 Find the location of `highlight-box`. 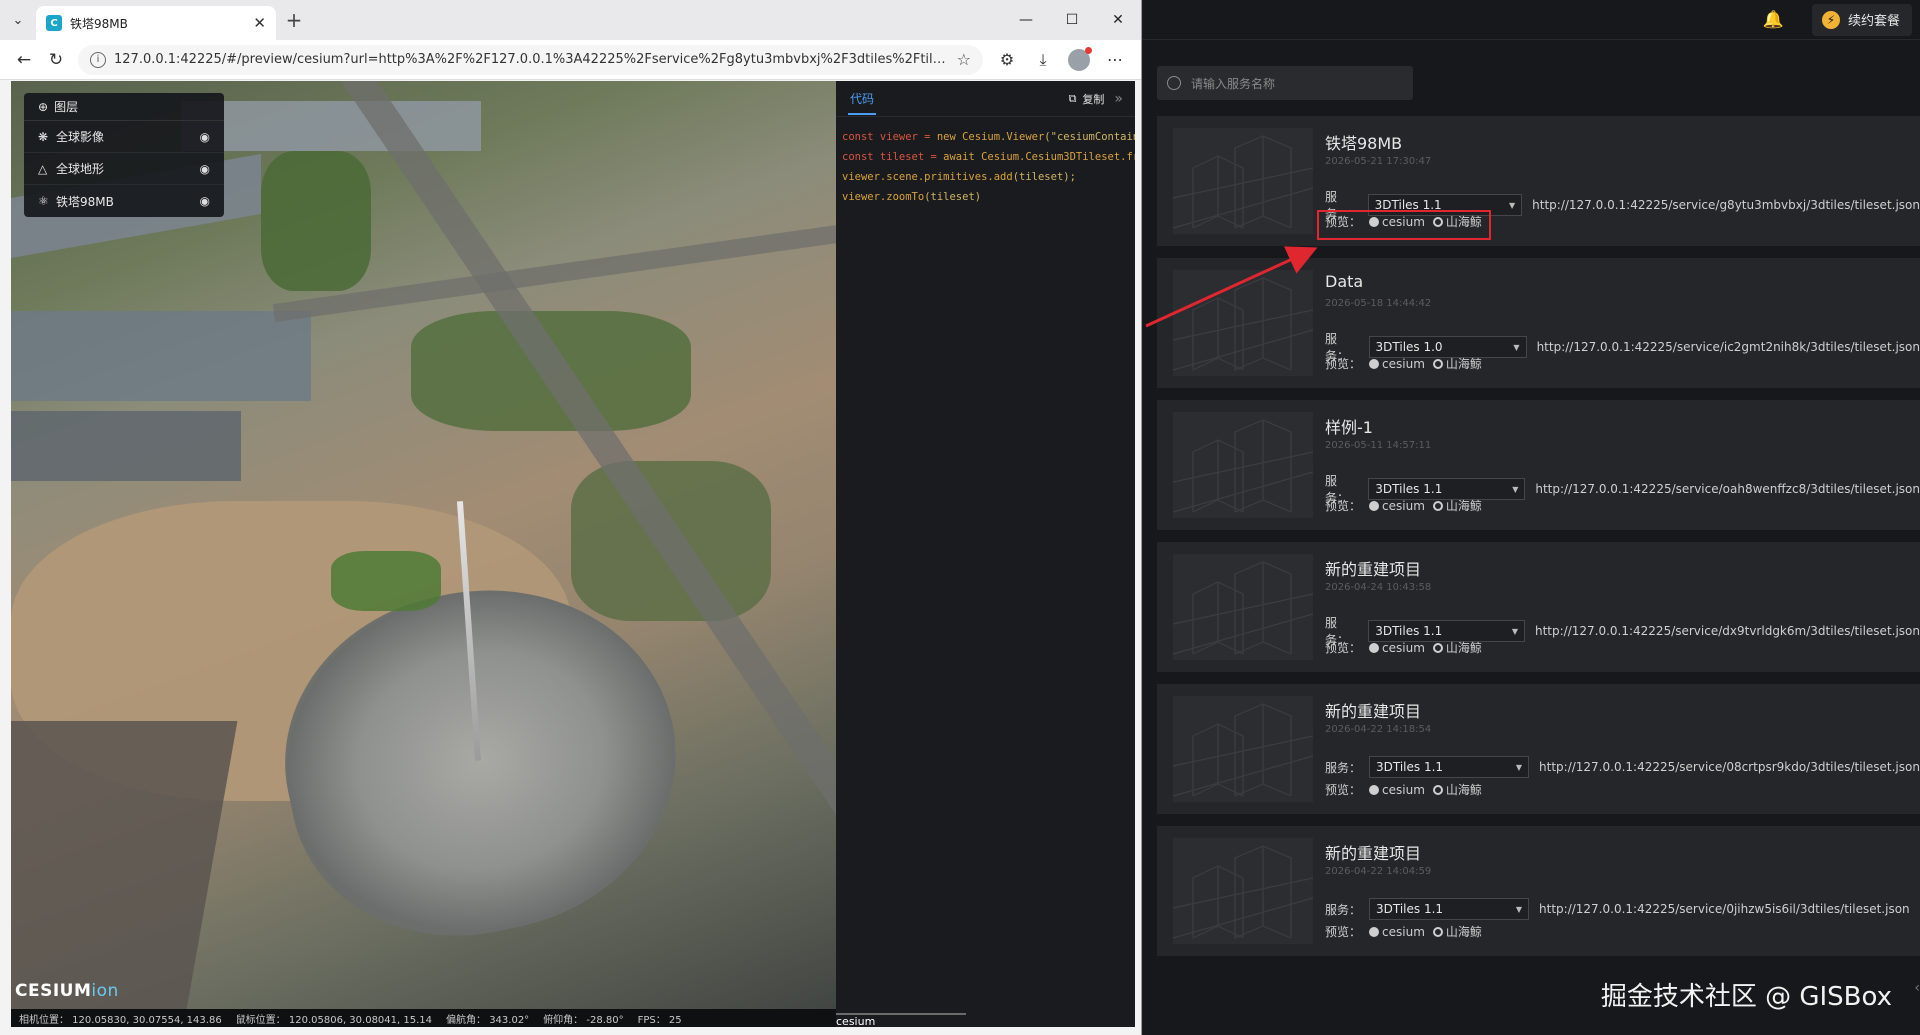

highlight-box is located at coordinates (1404, 225).